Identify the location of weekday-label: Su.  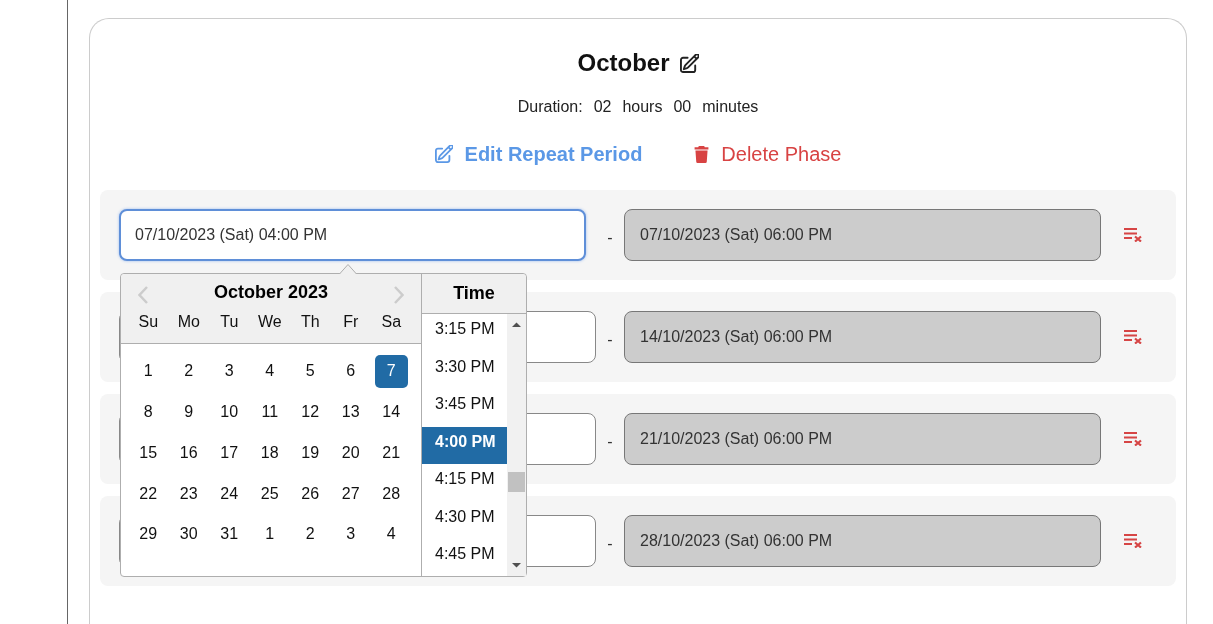
(148, 322).